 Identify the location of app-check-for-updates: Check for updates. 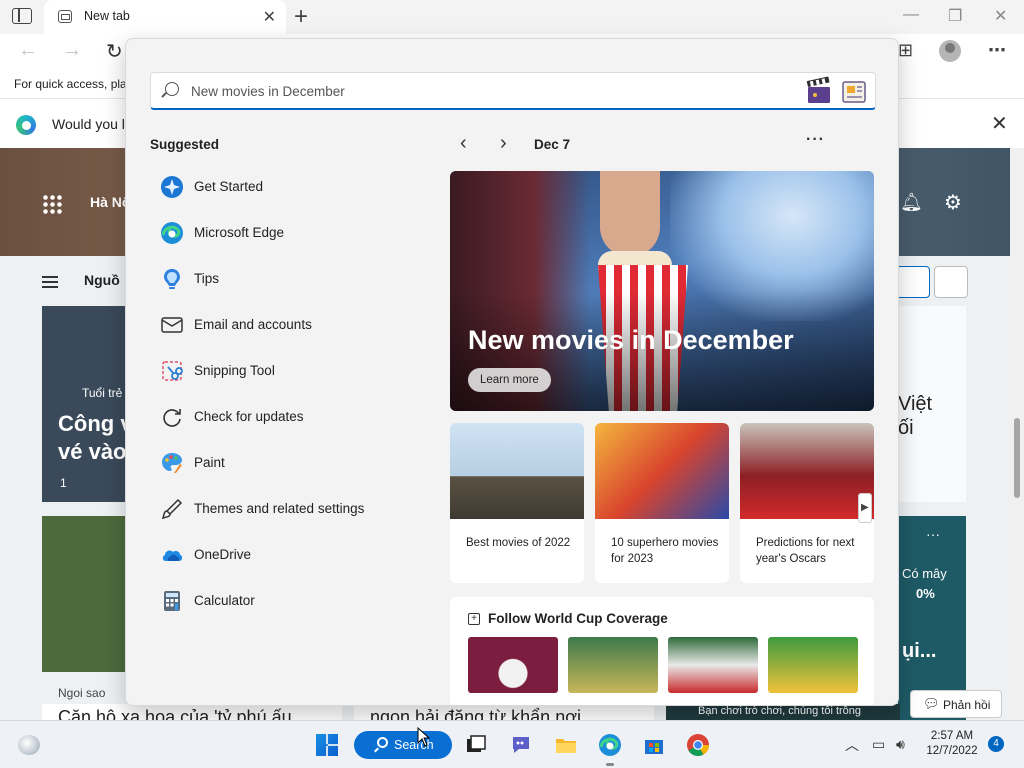
(276, 417).